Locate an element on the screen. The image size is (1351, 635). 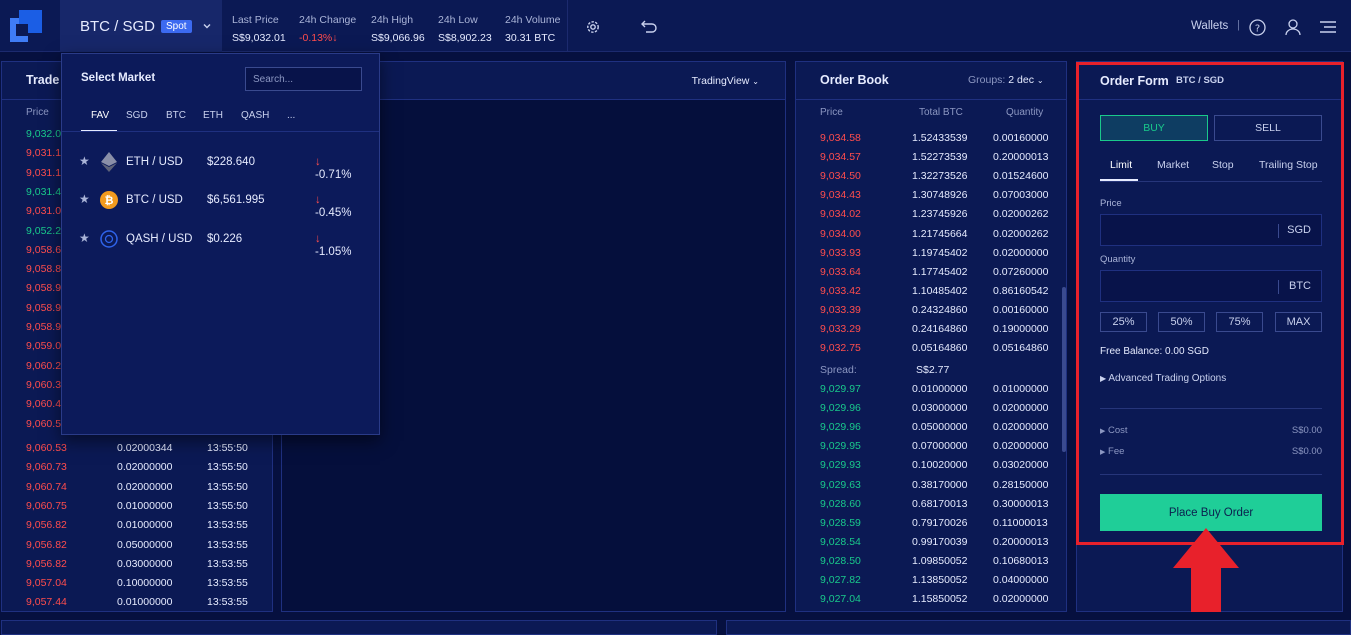
stat-24h-low: 24h Low S$8,902.23 is located at coordinates (465, 29).